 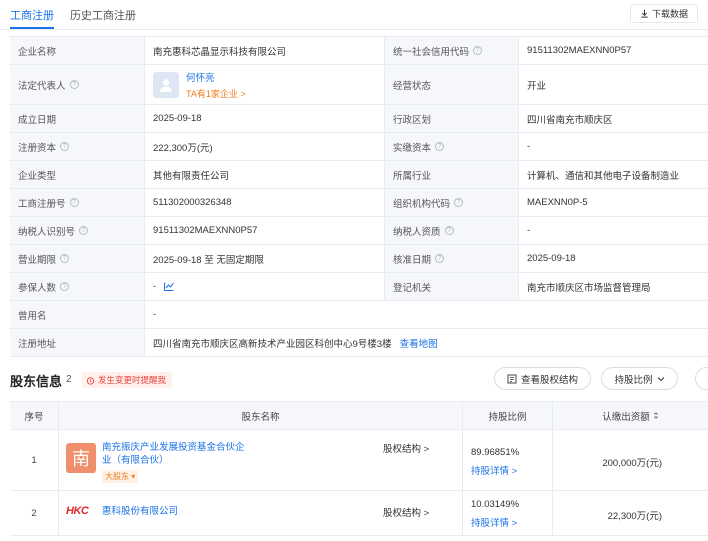 I want to click on info-label: 纳税人资质?, so click(x=451, y=230).